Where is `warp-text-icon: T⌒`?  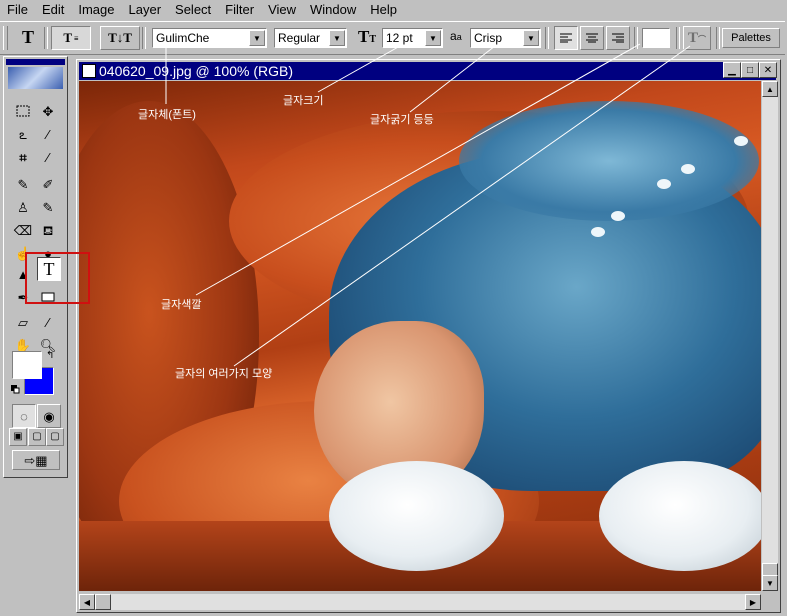 warp-text-icon: T⌒ is located at coordinates (696, 37).